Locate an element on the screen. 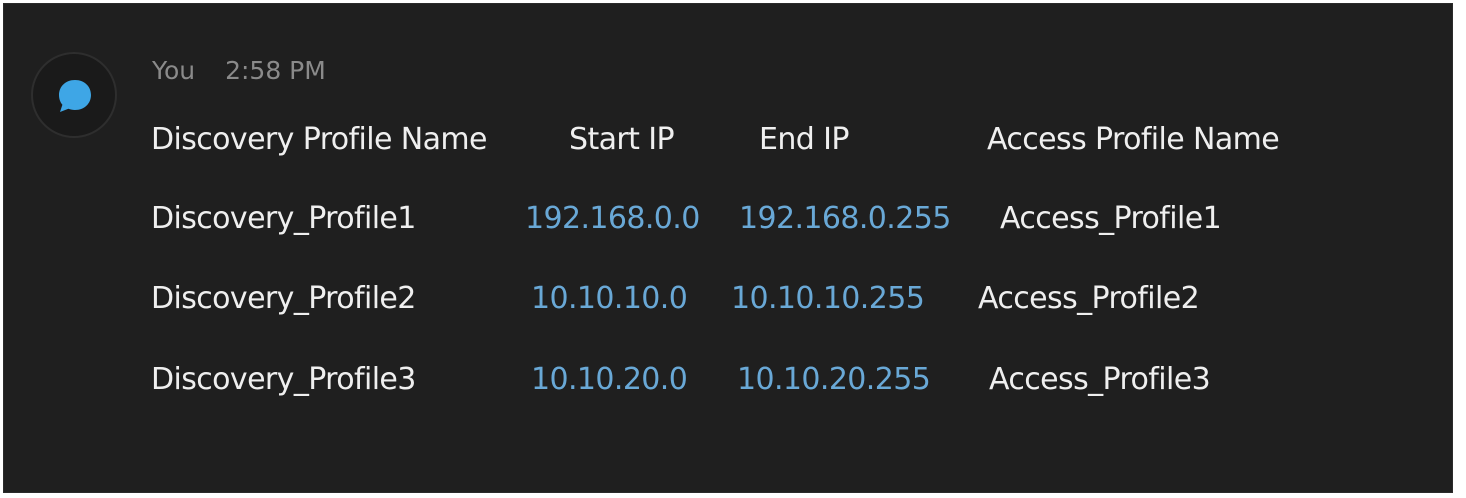  access-profile-name-cell: Access_Profile1 is located at coordinates (1111, 218).